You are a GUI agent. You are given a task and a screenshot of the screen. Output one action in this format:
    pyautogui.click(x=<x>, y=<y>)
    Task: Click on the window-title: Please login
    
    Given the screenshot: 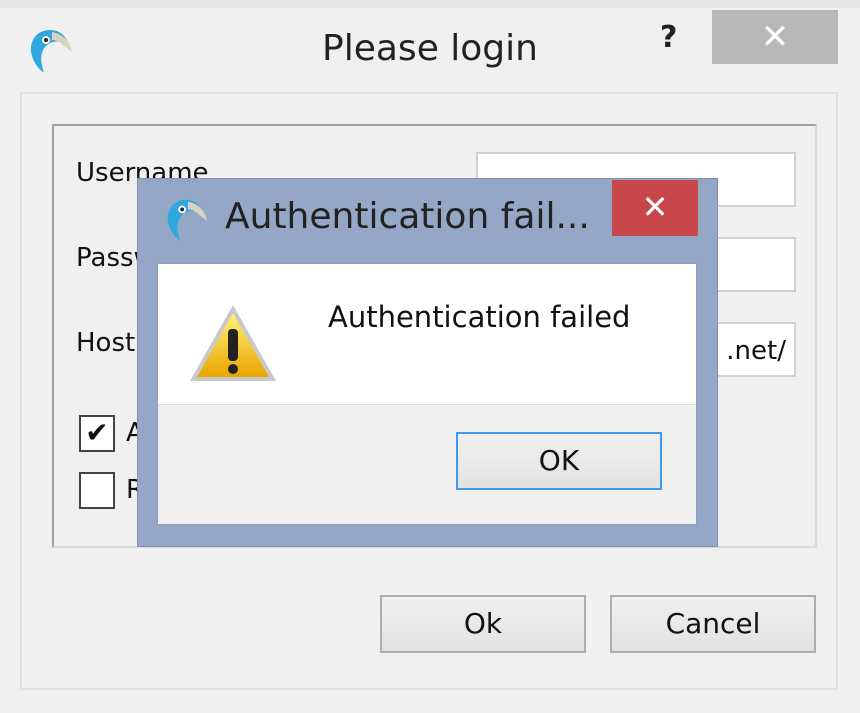 What is the action you would take?
    pyautogui.click(x=430, y=48)
    